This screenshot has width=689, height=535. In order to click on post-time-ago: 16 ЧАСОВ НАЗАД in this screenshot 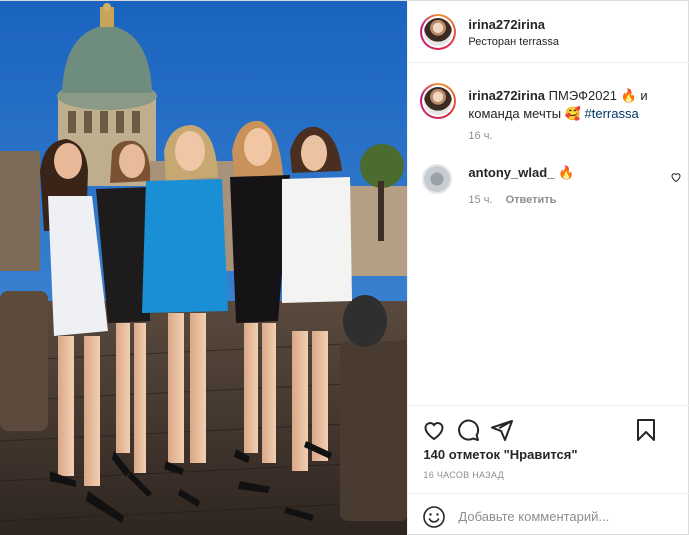, I will do `click(463, 475)`.